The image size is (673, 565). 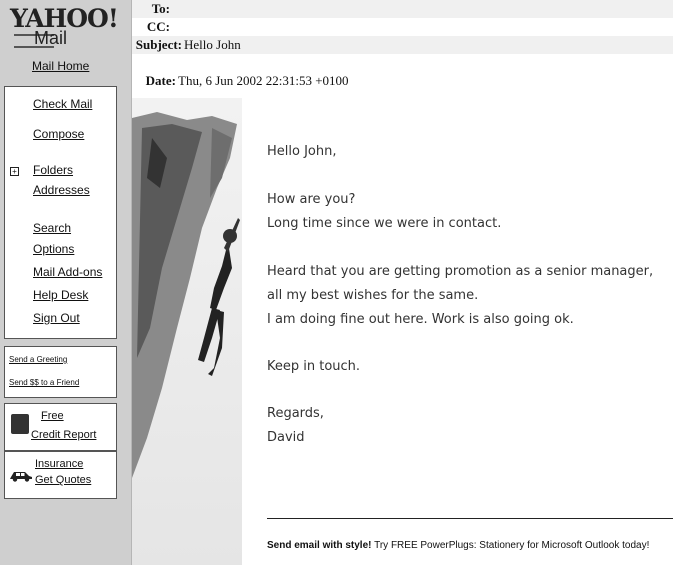 What do you see at coordinates (53, 170) in the screenshot?
I see `folders-link: Folders` at bounding box center [53, 170].